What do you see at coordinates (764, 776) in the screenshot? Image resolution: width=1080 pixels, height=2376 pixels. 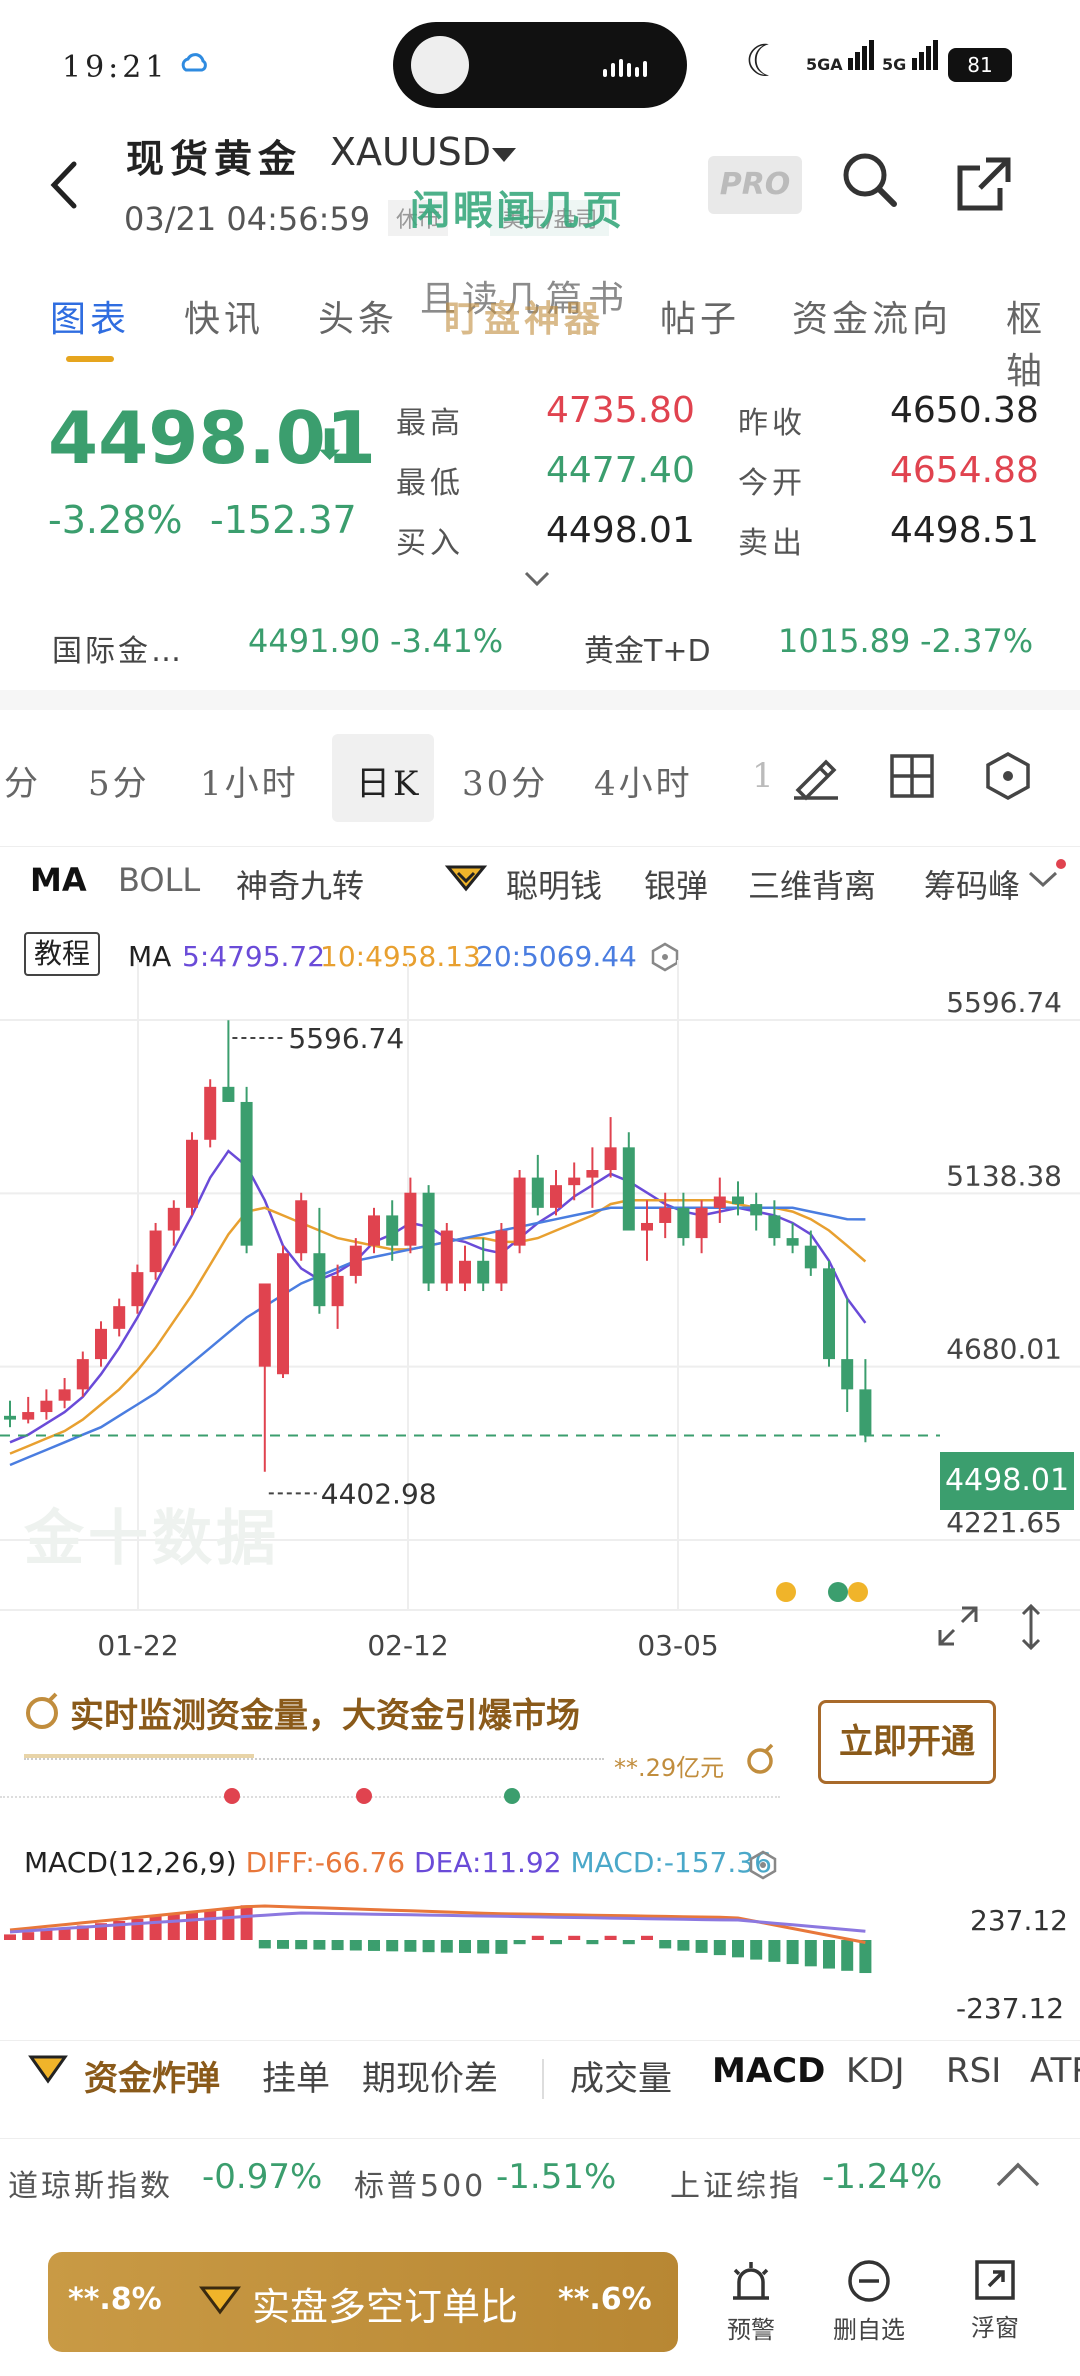 I see `tf-more: 1` at bounding box center [764, 776].